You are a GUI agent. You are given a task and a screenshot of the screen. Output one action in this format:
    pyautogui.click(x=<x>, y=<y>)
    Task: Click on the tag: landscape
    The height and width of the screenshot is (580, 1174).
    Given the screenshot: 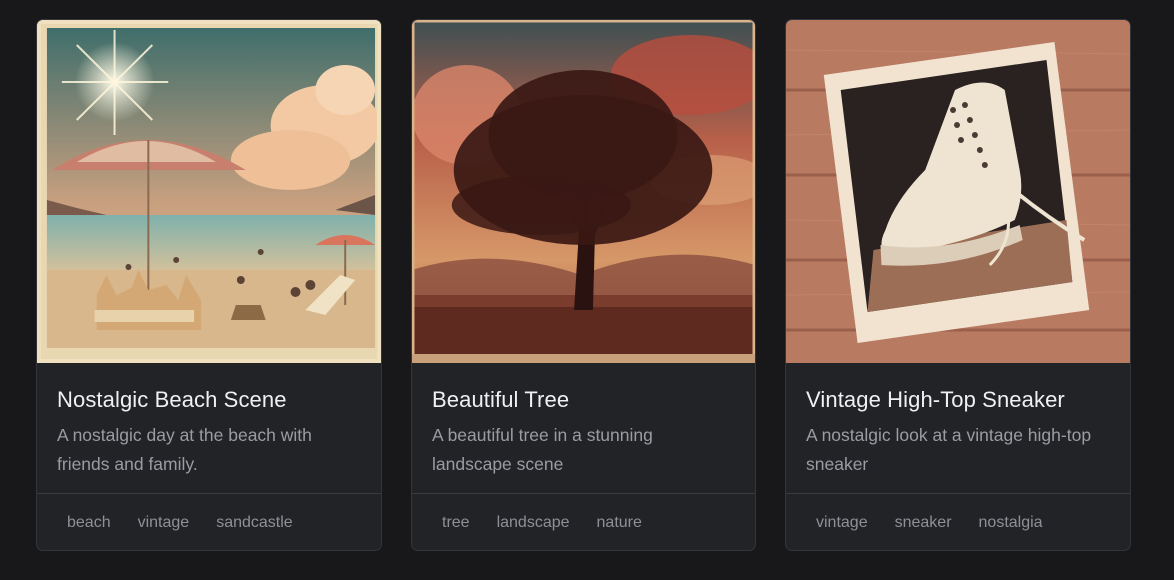 What is the action you would take?
    pyautogui.click(x=533, y=523)
    